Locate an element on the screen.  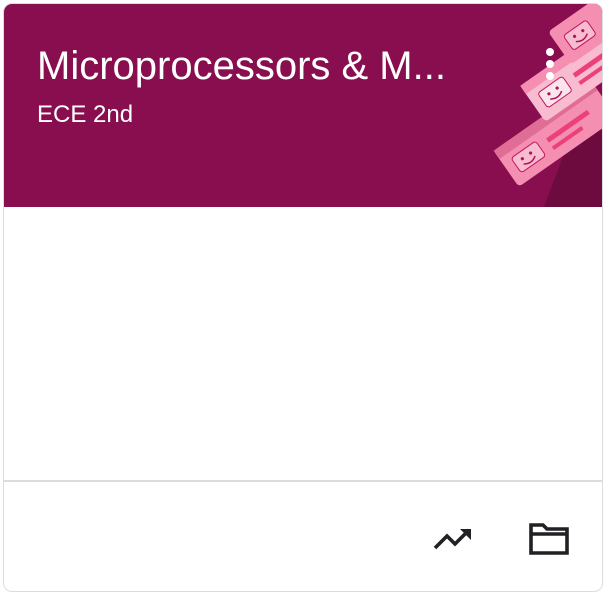
more-vert-icon is located at coordinates (550, 64).